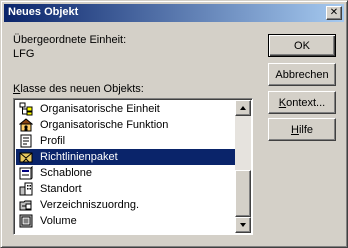  What do you see at coordinates (90, 205) in the screenshot?
I see `list-item-label: Verzeichniszuordng.` at bounding box center [90, 205].